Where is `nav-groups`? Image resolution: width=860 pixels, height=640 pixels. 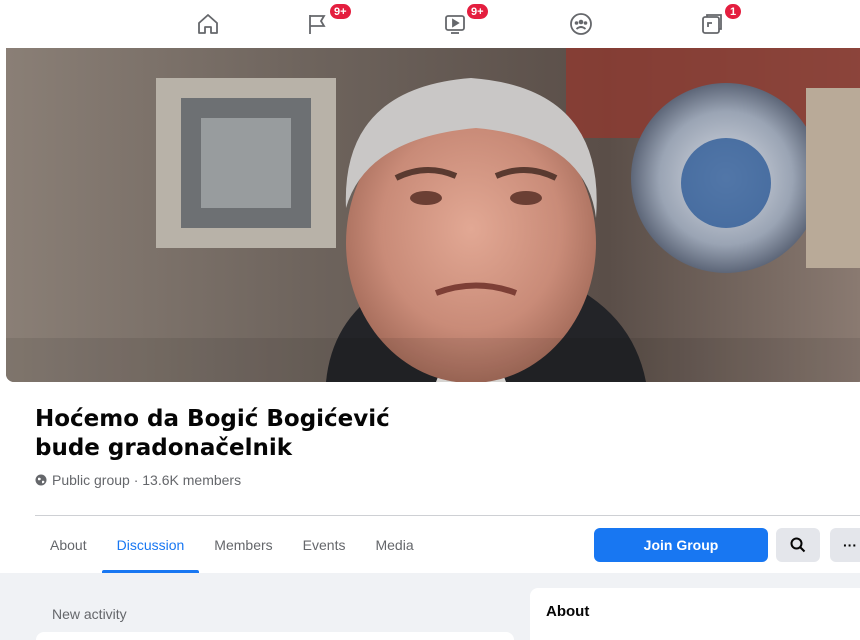
nav-groups is located at coordinates (581, 24).